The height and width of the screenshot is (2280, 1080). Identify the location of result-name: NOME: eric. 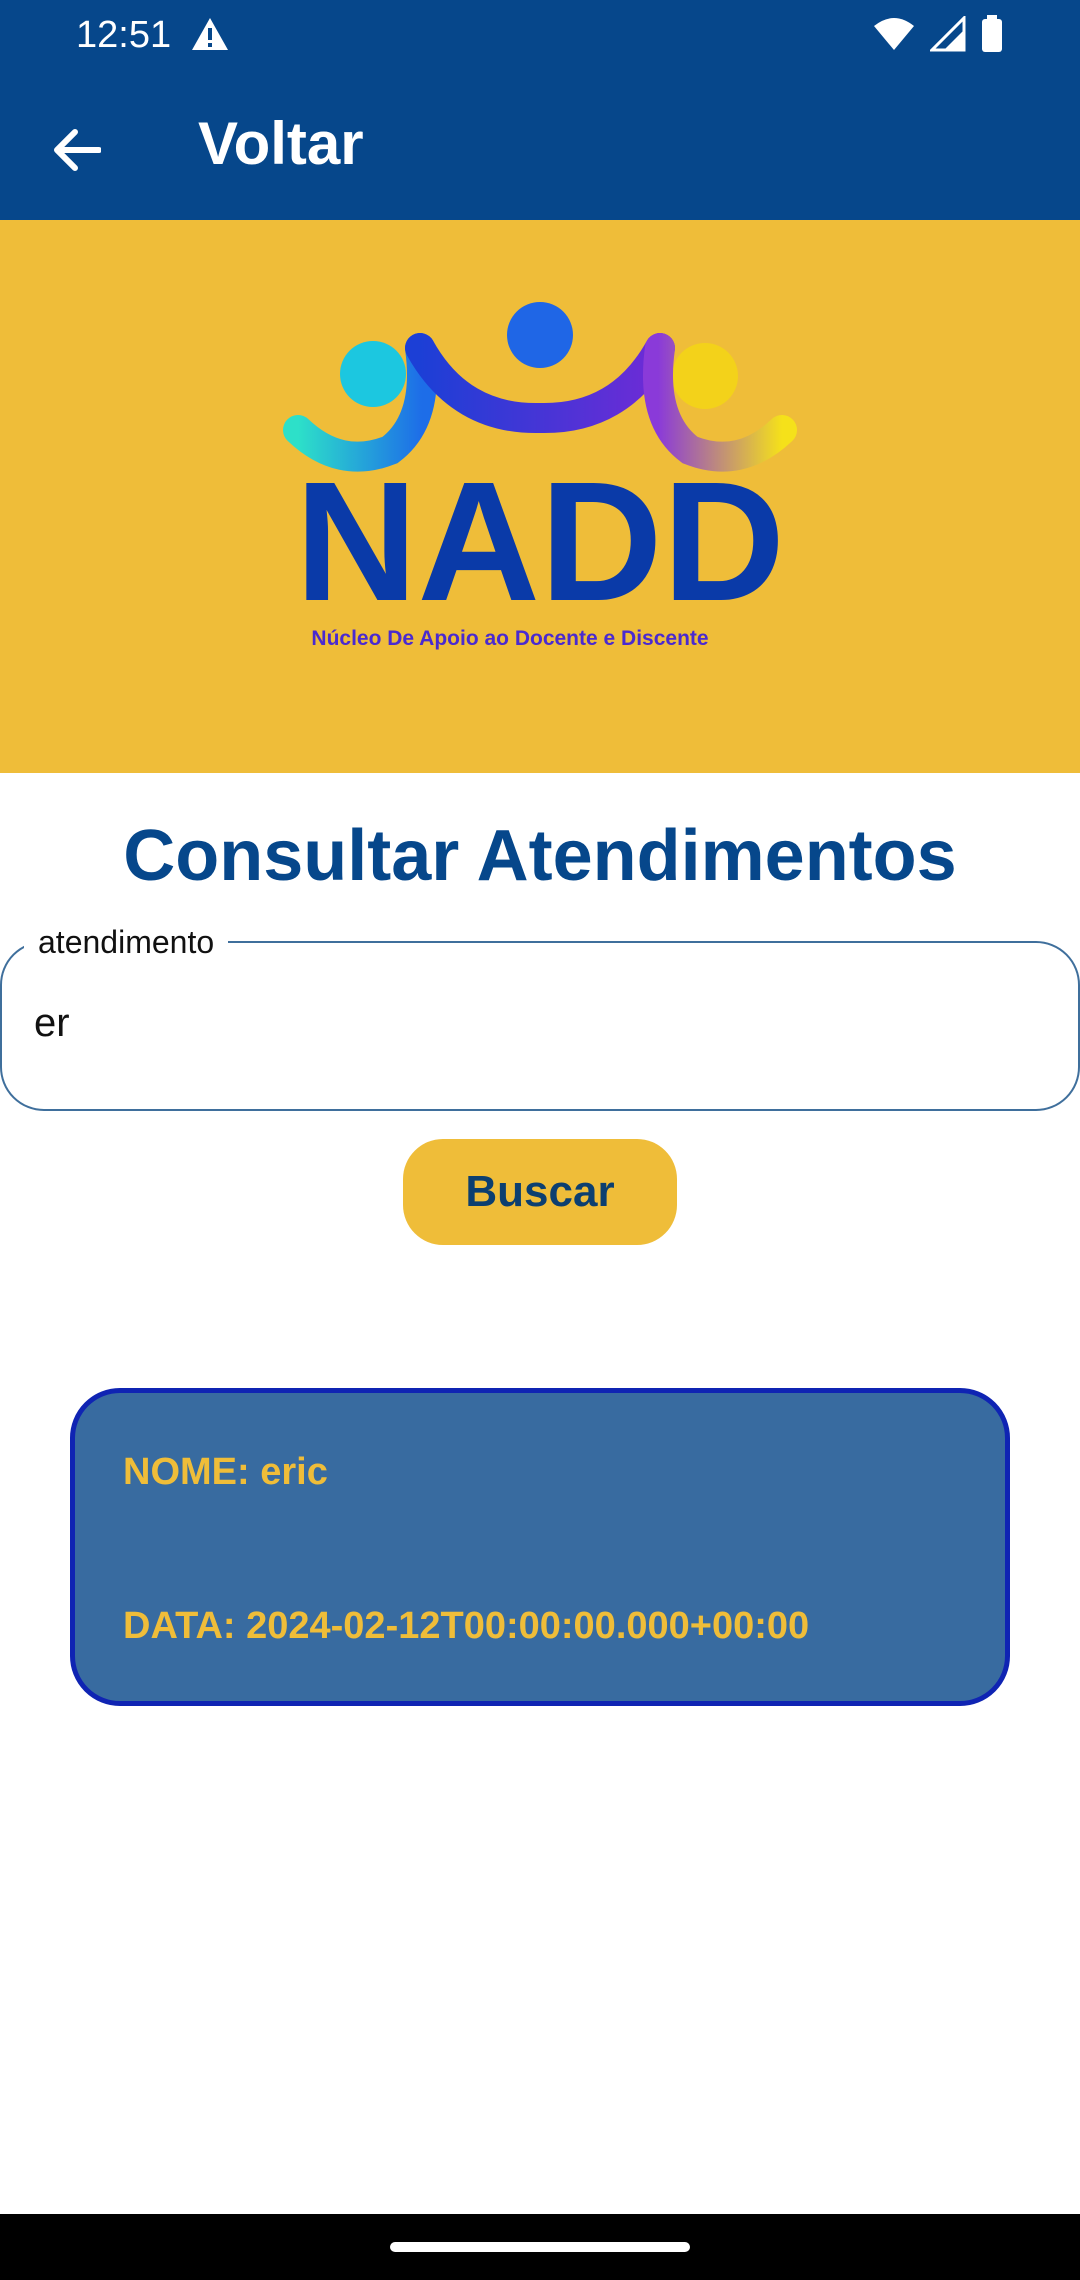
(225, 1472).